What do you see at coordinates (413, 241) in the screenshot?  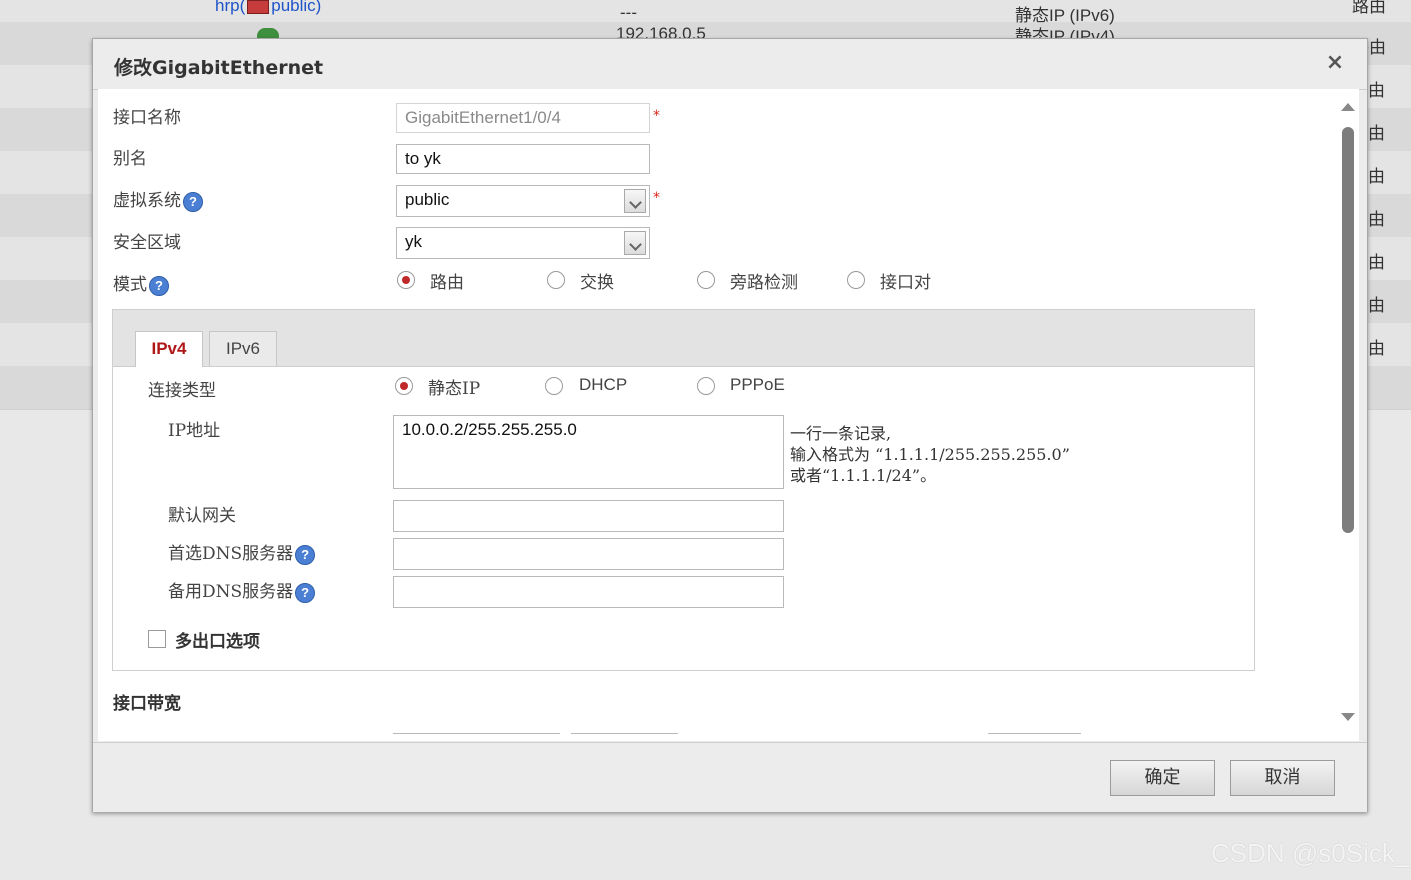 I see `zone-select-value: yk` at bounding box center [413, 241].